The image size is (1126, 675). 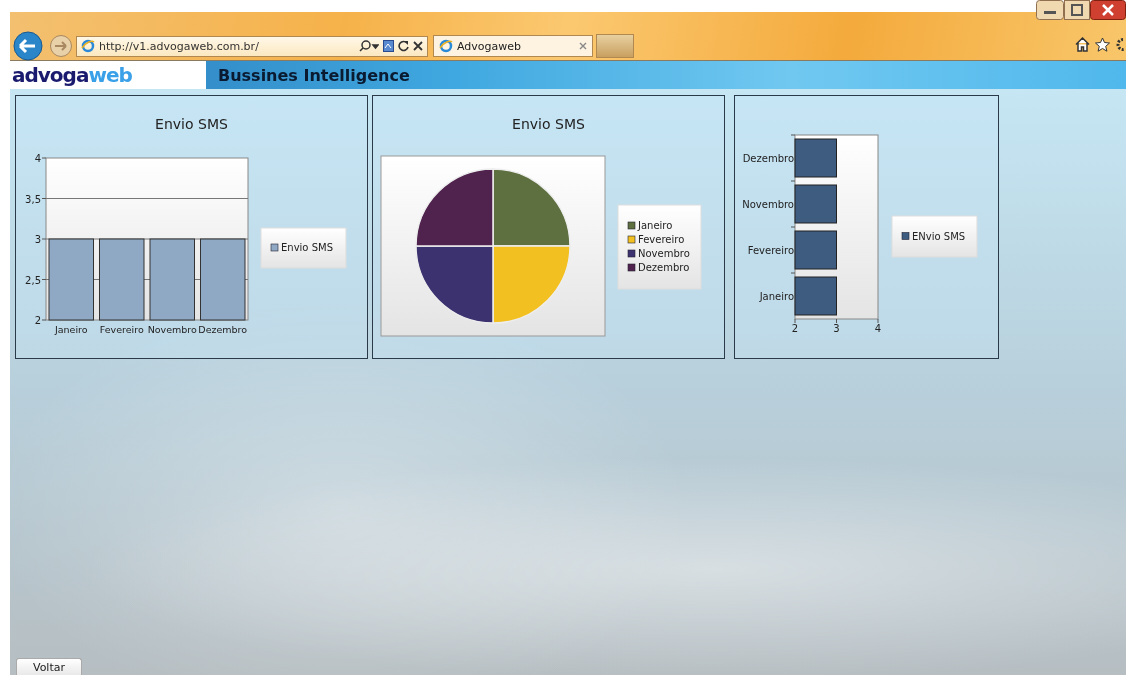 I want to click on browser-tab: Advogaweb, so click(x=513, y=46).